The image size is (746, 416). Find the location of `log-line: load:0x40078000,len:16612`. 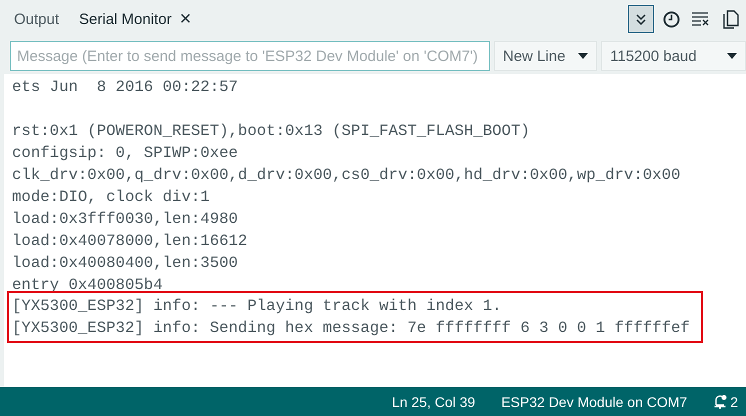

log-line: load:0x40078000,len:16612 is located at coordinates (130, 241).